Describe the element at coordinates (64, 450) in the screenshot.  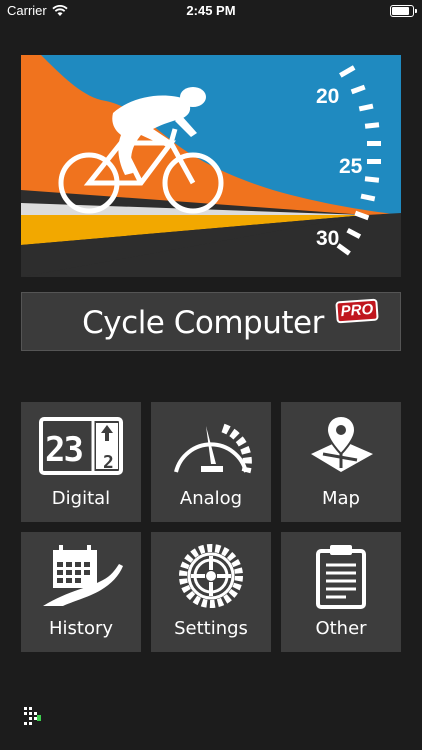
I see `digital-icon-big-number: 23` at that location.